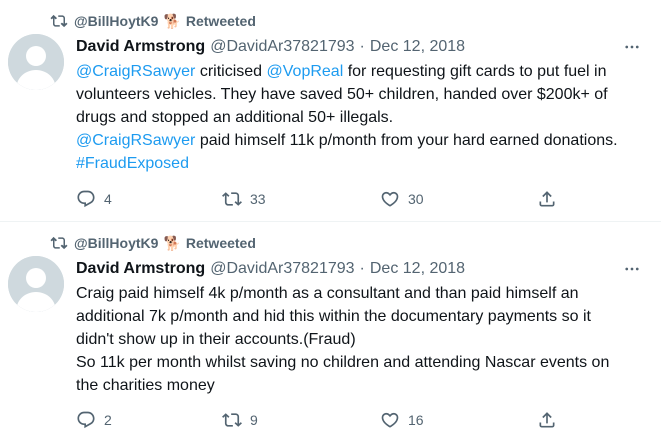 The image size is (661, 443). What do you see at coordinates (258, 199) in the screenshot?
I see `retweet-count: 33` at bounding box center [258, 199].